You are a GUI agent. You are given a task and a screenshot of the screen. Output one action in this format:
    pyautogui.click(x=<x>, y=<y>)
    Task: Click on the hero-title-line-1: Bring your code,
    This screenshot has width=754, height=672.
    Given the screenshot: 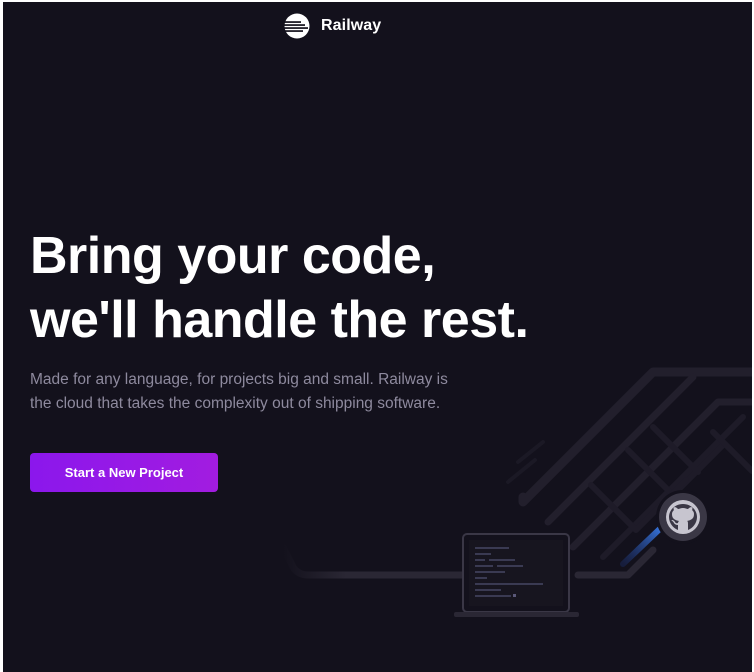 What is the action you would take?
    pyautogui.click(x=233, y=256)
    